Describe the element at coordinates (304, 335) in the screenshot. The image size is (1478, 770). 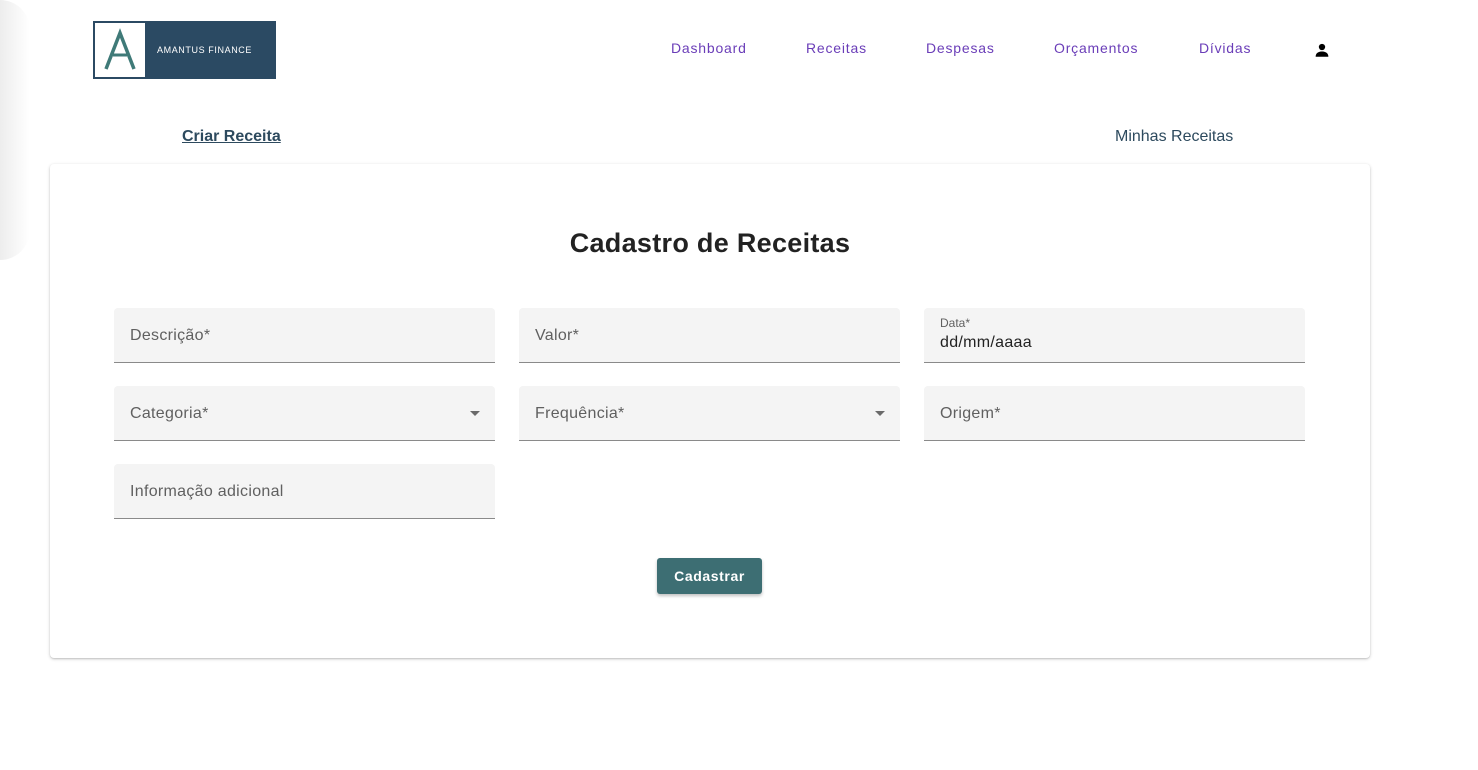
I see `descricao-field: Descrição*` at that location.